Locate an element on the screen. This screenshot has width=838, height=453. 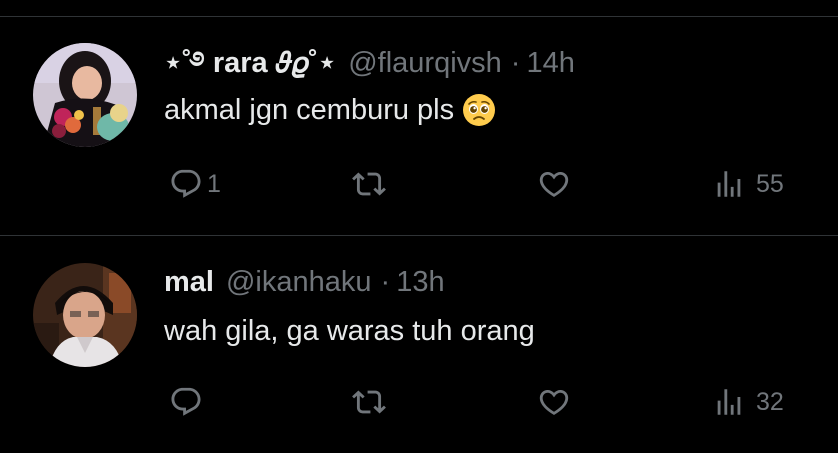
tweet-header: mal @ikanhaku · 13h is located at coordinates (304, 282).